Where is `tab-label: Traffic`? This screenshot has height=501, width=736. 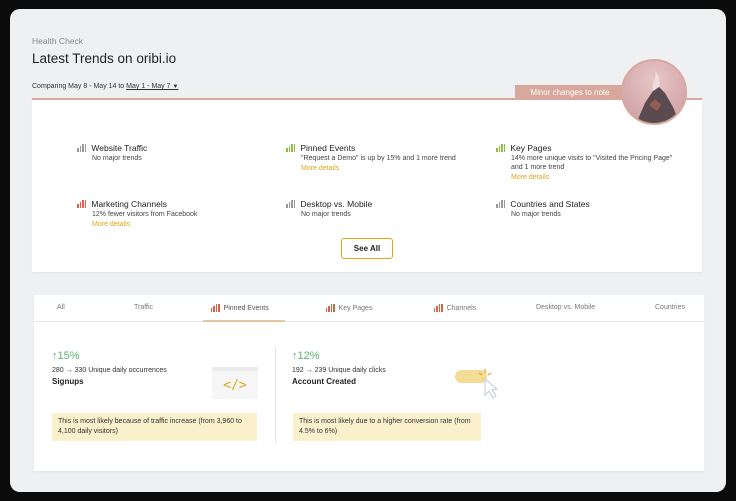
tab-label: Traffic is located at coordinates (144, 307).